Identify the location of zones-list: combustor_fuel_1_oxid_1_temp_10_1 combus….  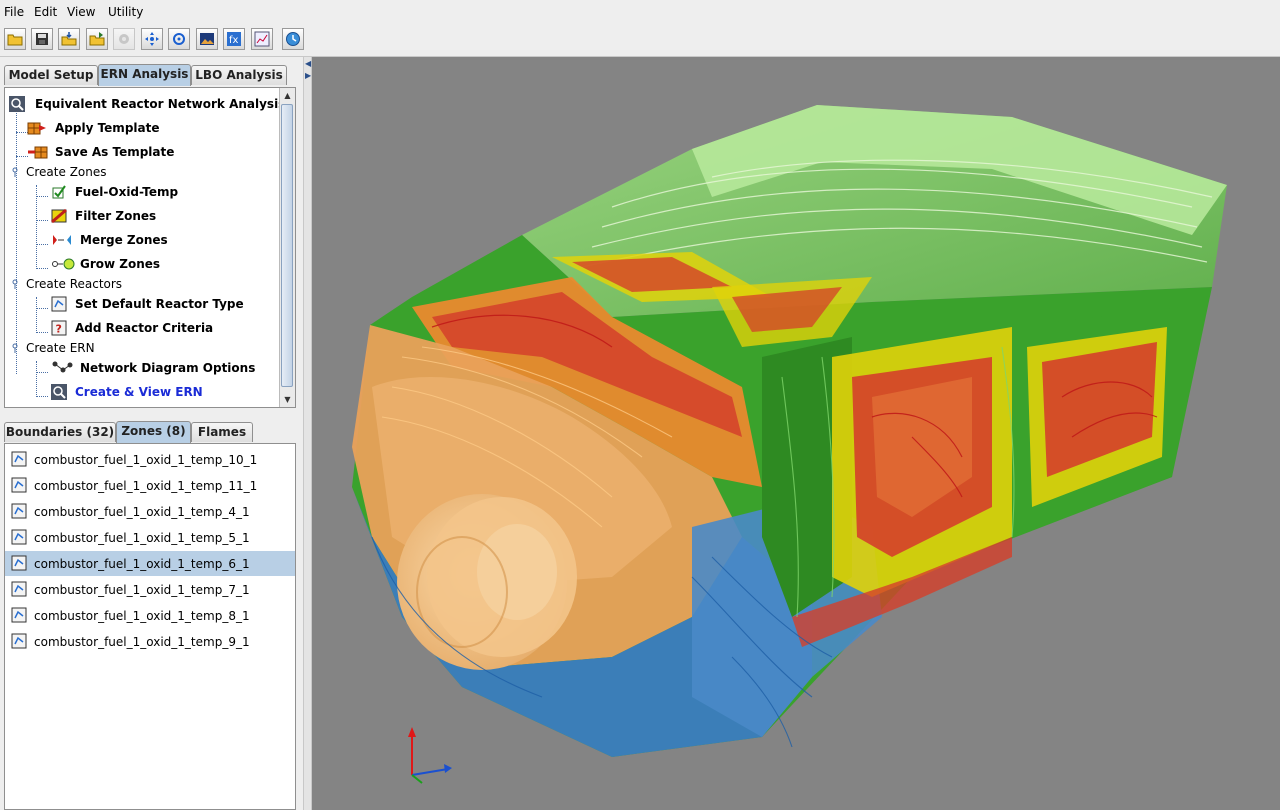
(150, 626).